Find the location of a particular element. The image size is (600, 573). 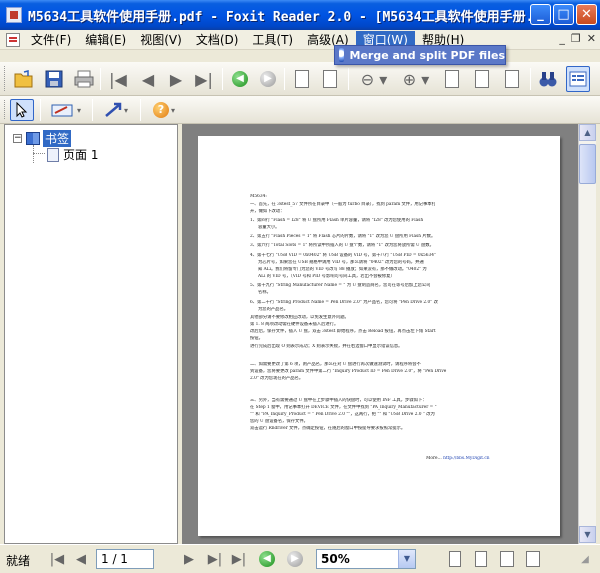

foxit-app-icon is located at coordinates (14, 15).